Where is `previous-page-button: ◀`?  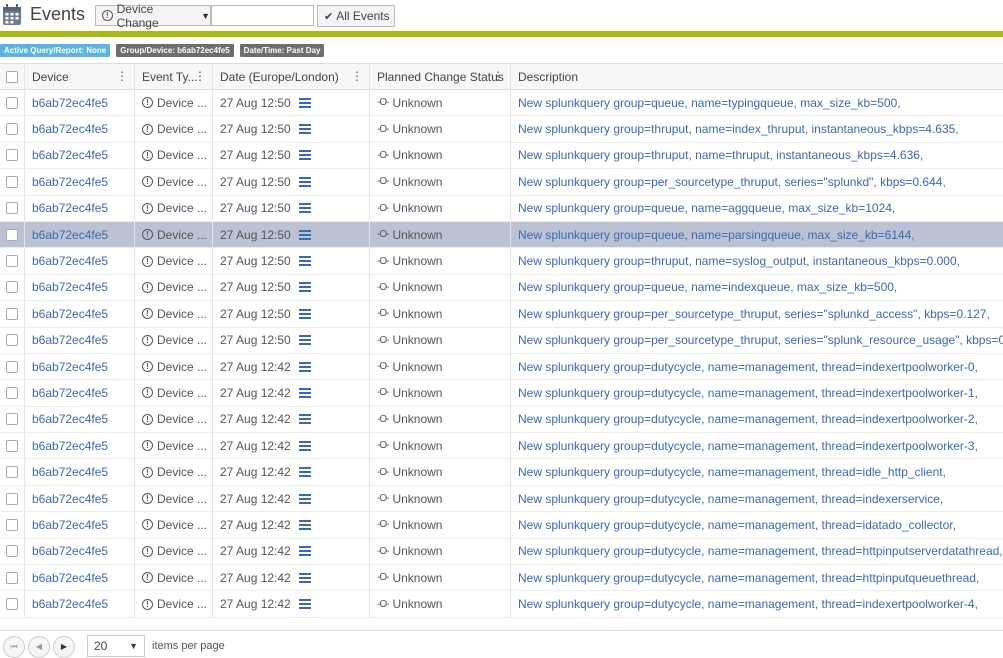 previous-page-button: ◀ is located at coordinates (39, 647).